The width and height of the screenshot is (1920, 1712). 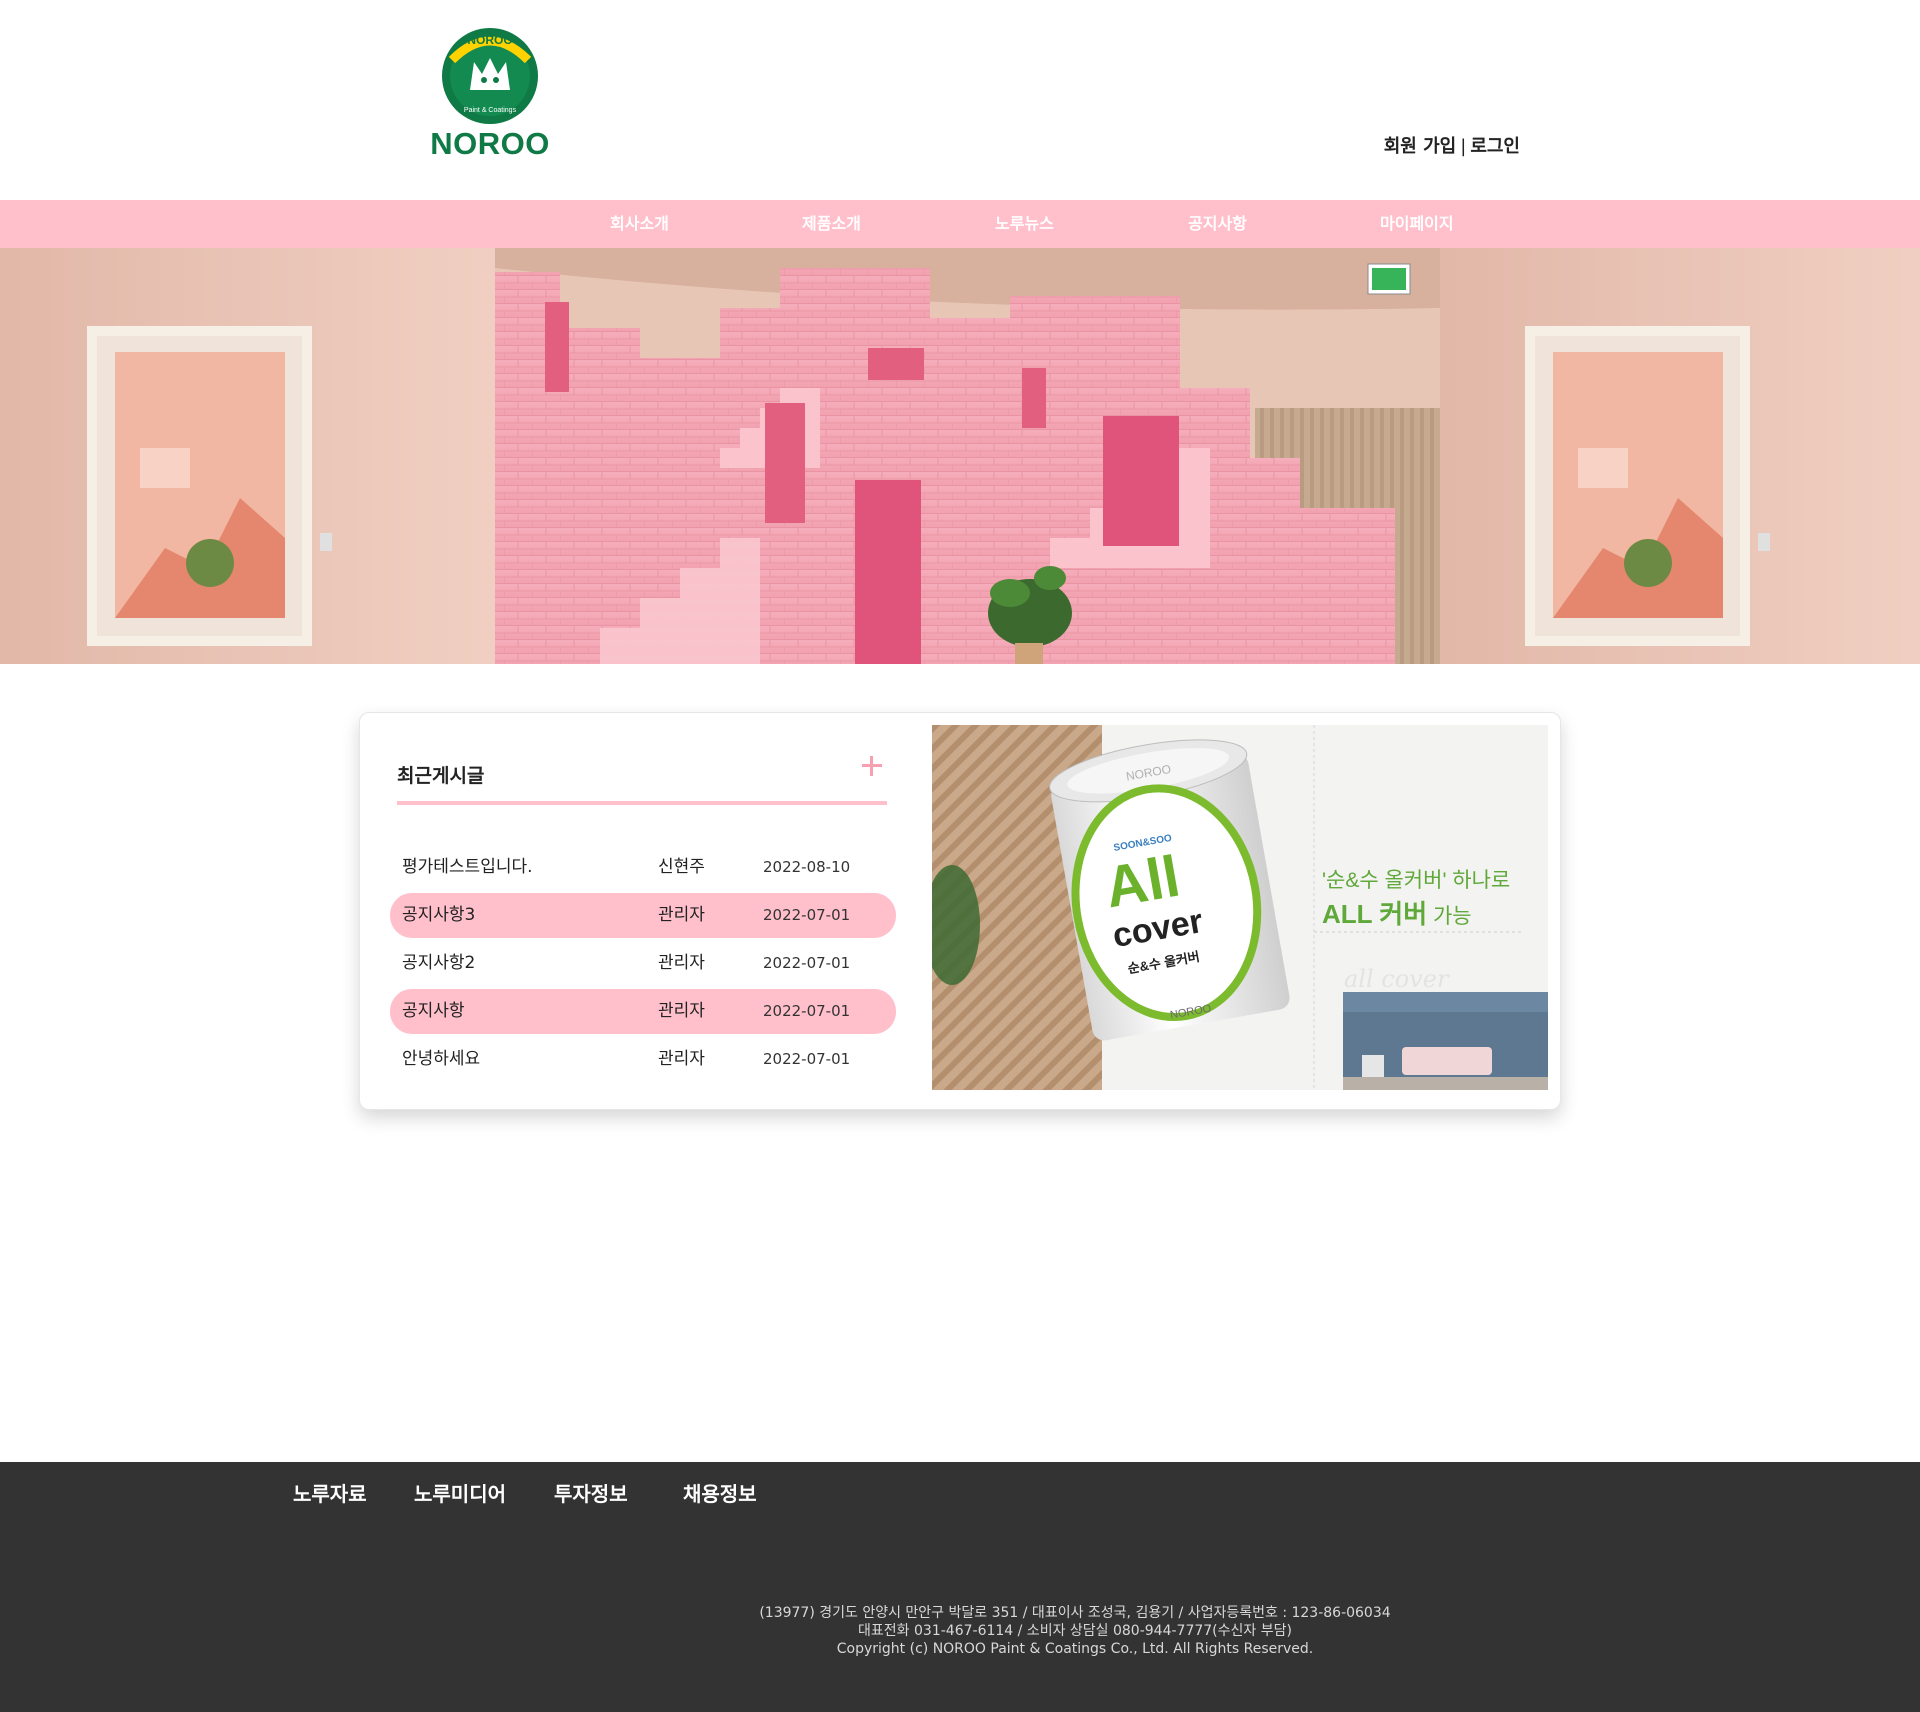 I want to click on post-row: 공지사항2 관리자 2022-07-01, so click(x=643, y=963).